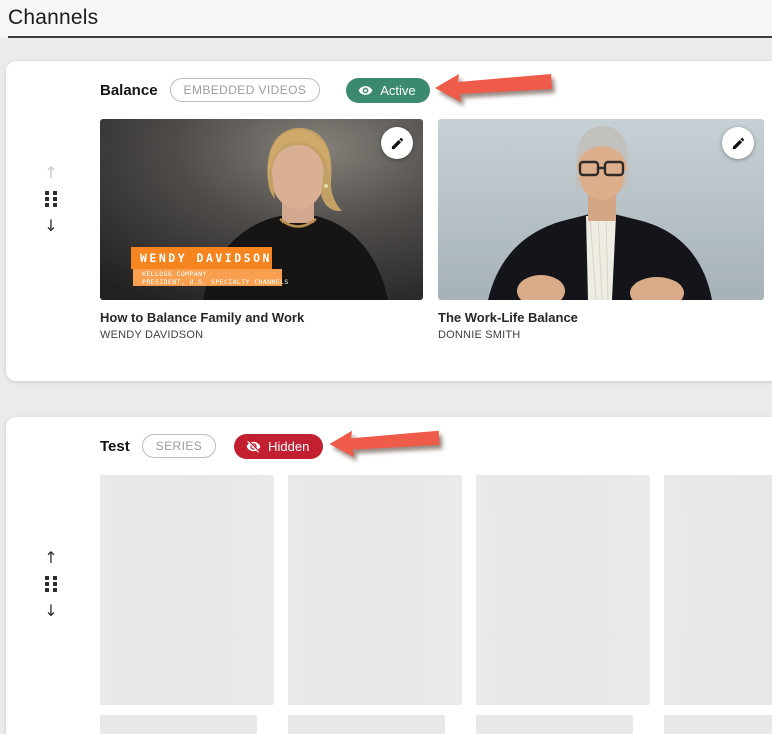 Image resolution: width=772 pixels, height=734 pixels. Describe the element at coordinates (174, 274) in the screenshot. I see `lower-third-org: KELLOGG COMPANY` at that location.